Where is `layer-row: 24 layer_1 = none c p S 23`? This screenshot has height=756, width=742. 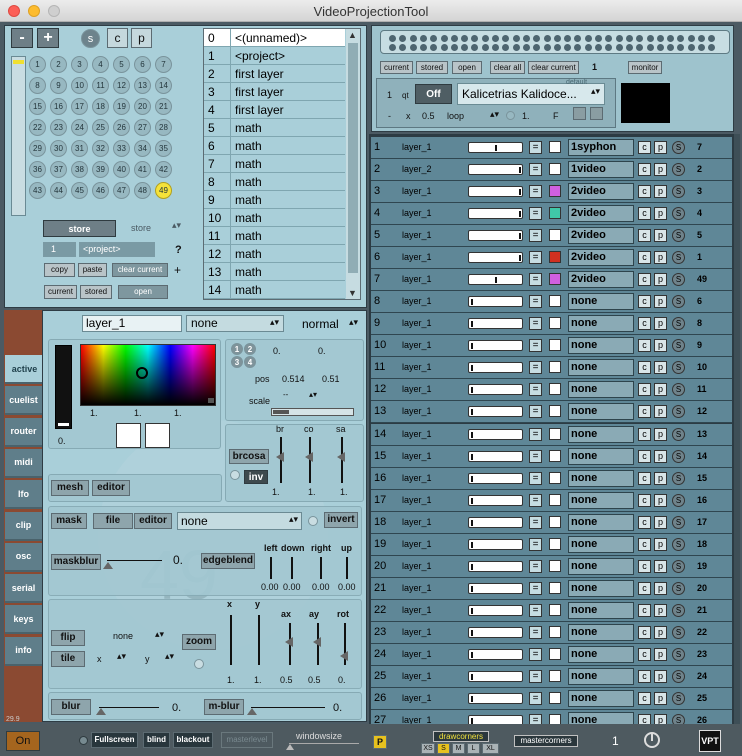 layer-row: 24 layer_1 = none c p S 23 is located at coordinates (551, 654).